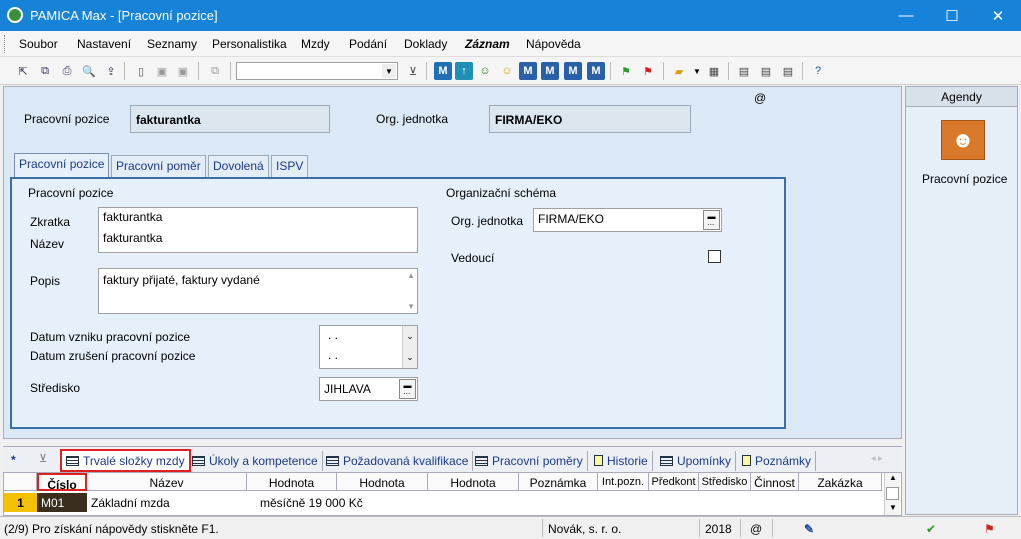 The image size is (1021, 539). Describe the element at coordinates (158, 166) in the screenshot. I see `tab-pracovni-pomer: Pracovní poměr` at that location.